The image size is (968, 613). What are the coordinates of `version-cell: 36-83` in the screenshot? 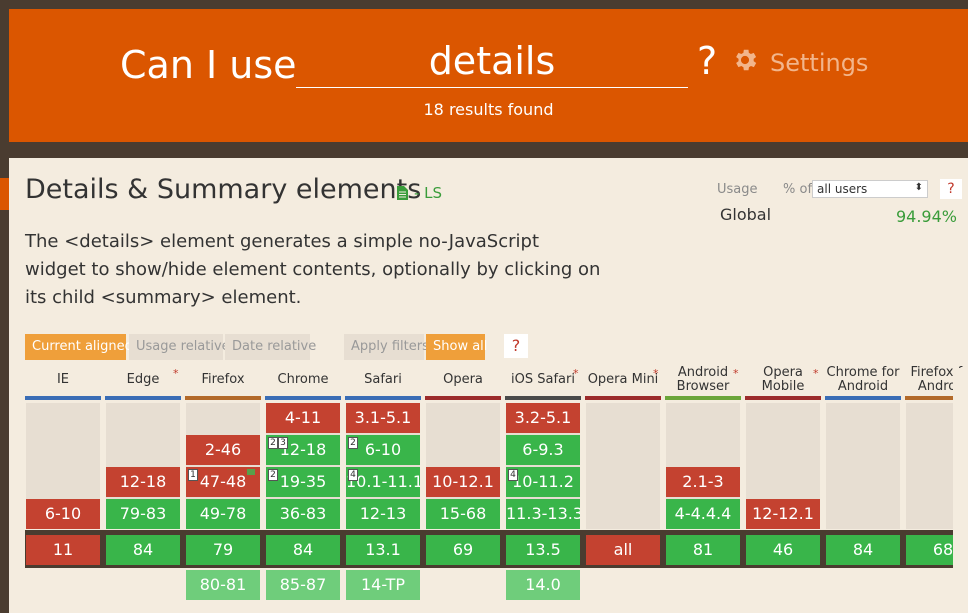 It's located at (303, 514).